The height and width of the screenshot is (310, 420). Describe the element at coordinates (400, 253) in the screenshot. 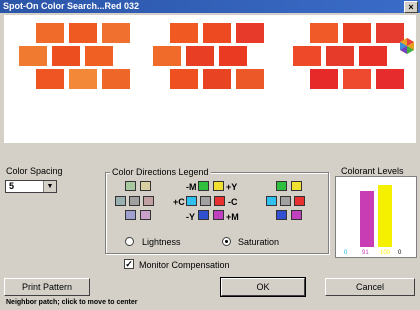

I see `colorant-tick-k: 0` at that location.